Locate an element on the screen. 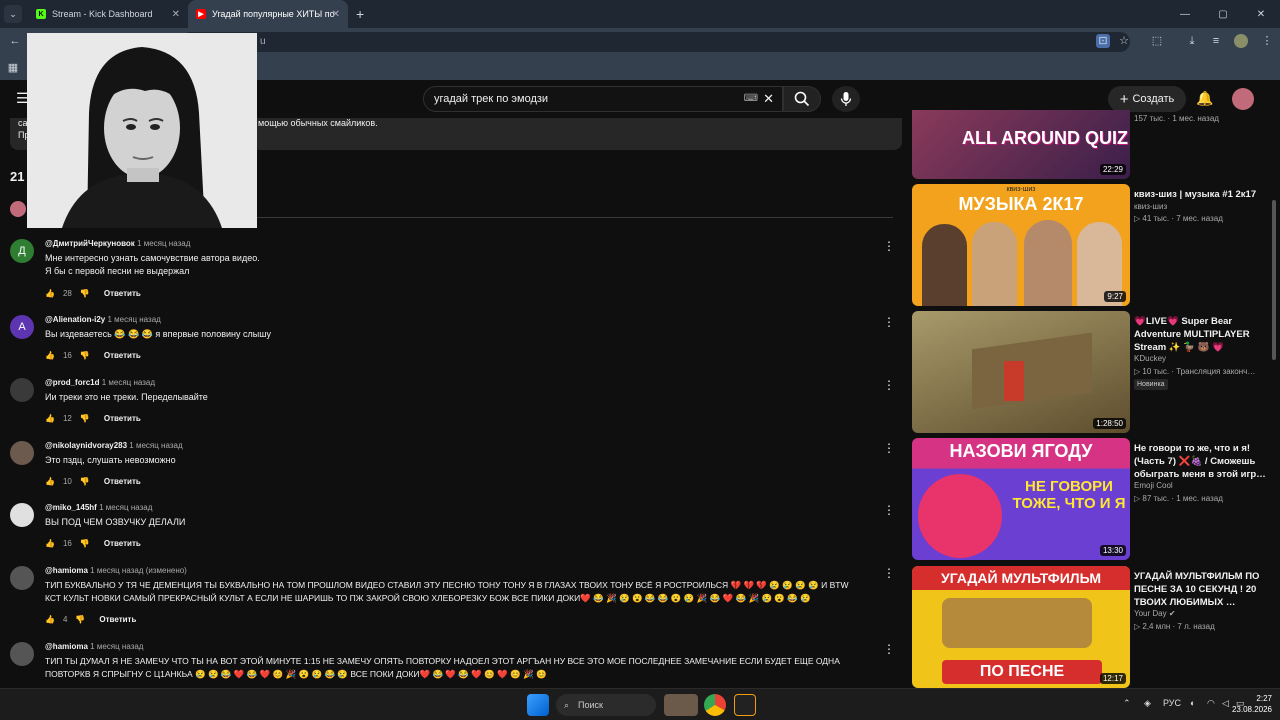 This screenshot has width=1280, height=720. keyboard-icon: ⌨ is located at coordinates (751, 99).